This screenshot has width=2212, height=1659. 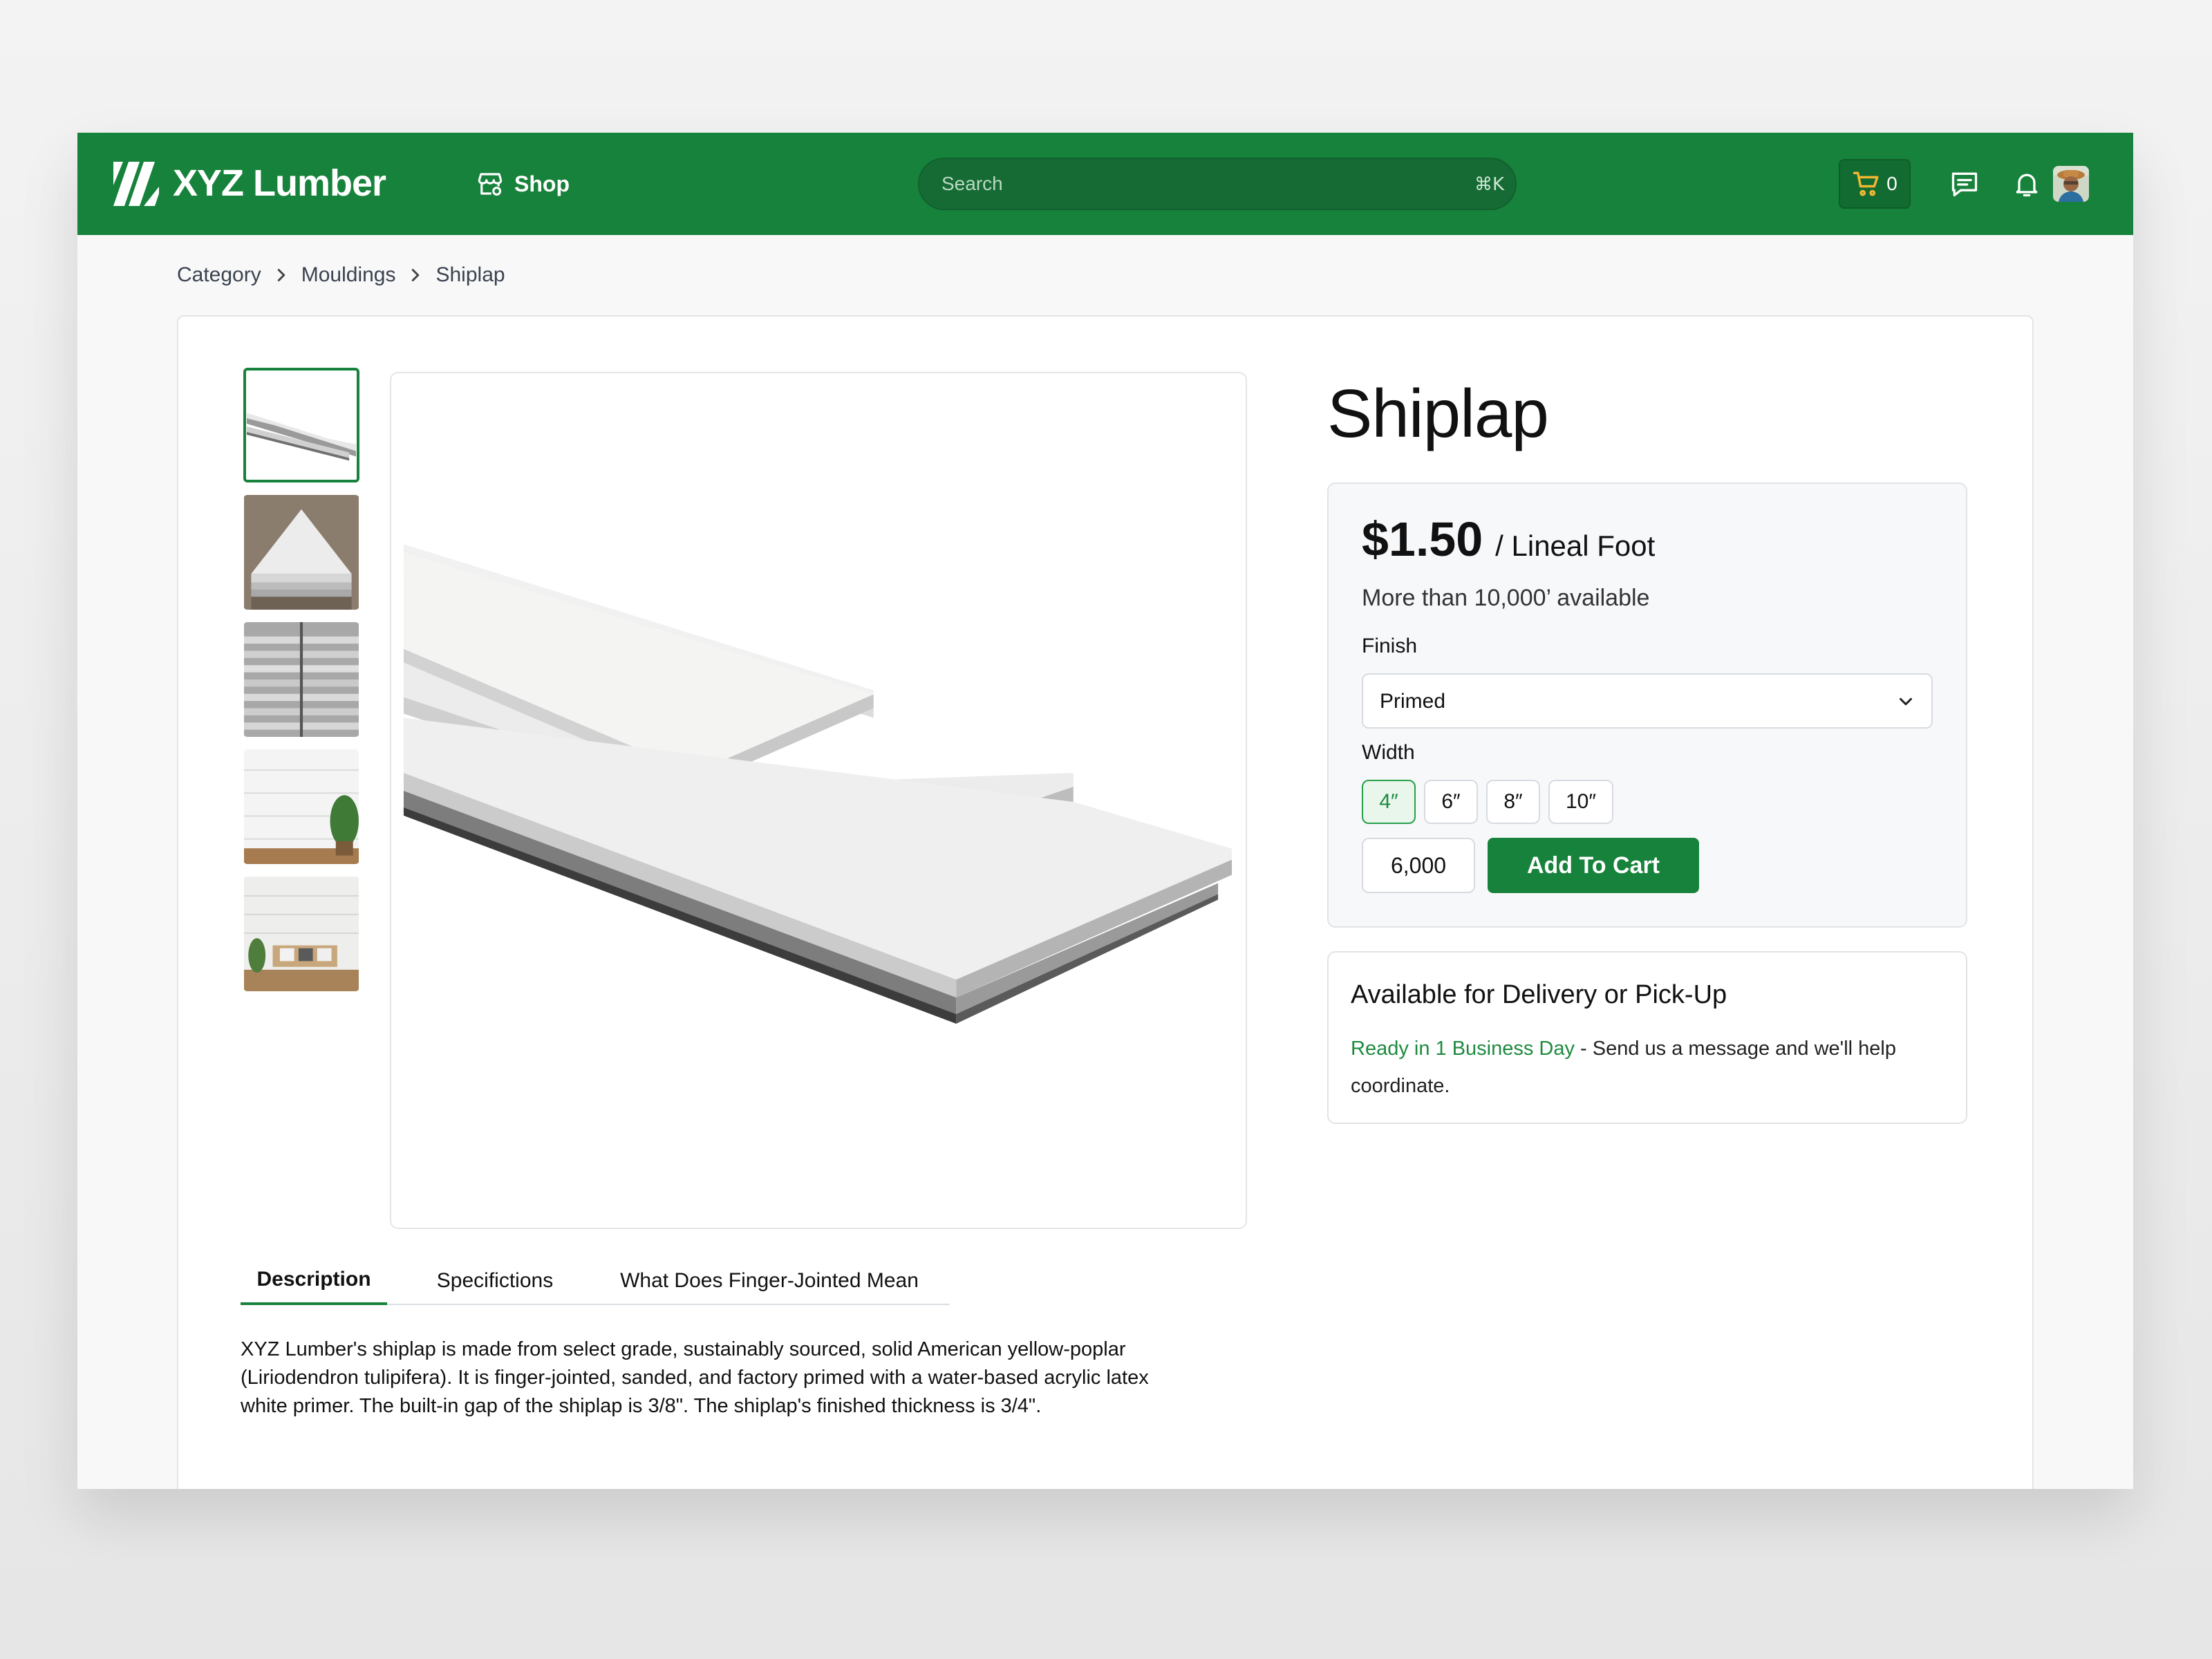 I want to click on breadcrumb: Category Mouldings Shiplap, so click(x=341, y=275).